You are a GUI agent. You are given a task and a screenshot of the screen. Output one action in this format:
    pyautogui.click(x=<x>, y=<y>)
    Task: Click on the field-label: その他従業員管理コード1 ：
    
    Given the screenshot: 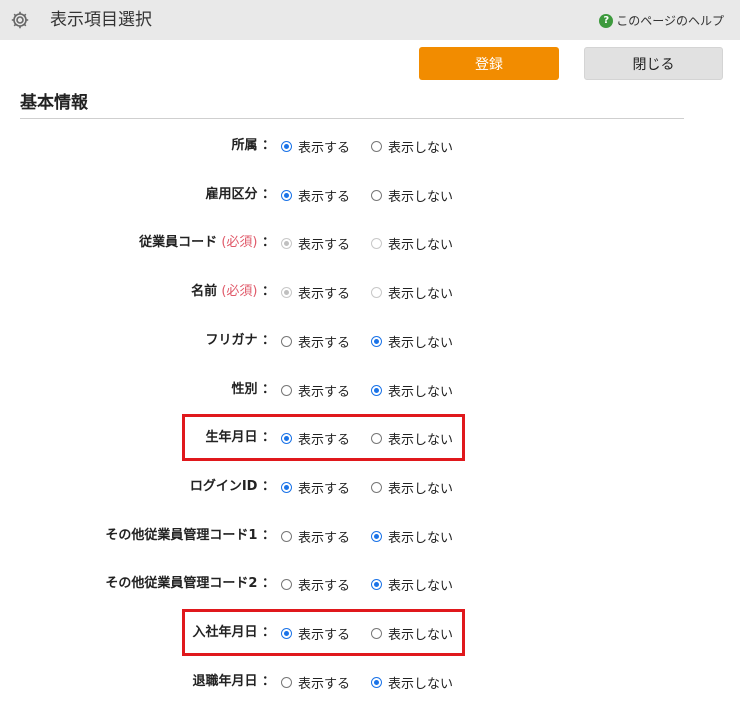 What is the action you would take?
    pyautogui.click(x=190, y=536)
    